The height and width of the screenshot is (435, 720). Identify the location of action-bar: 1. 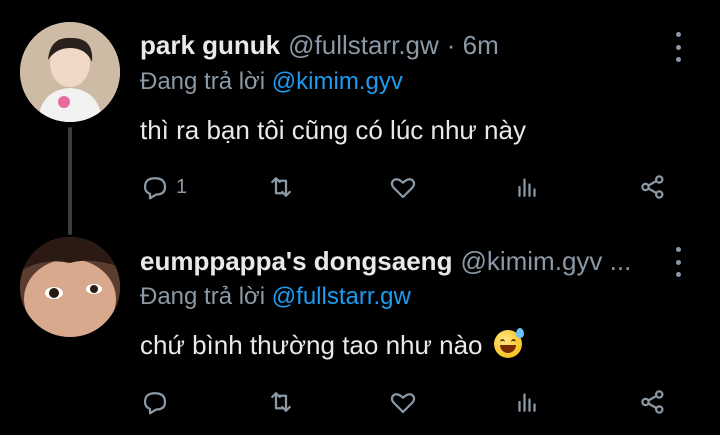
(410, 187).